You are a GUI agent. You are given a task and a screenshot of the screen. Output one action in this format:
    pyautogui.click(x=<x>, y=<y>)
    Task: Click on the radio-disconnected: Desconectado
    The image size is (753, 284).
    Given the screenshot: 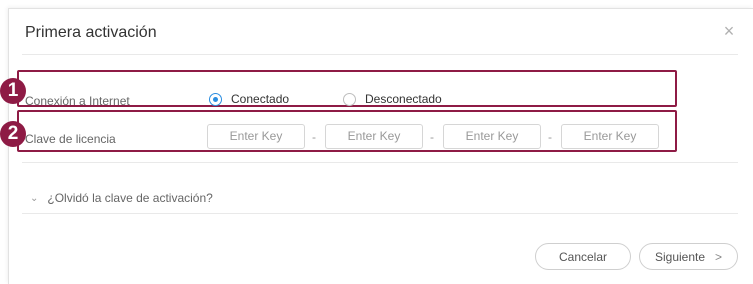 What is the action you would take?
    pyautogui.click(x=392, y=99)
    